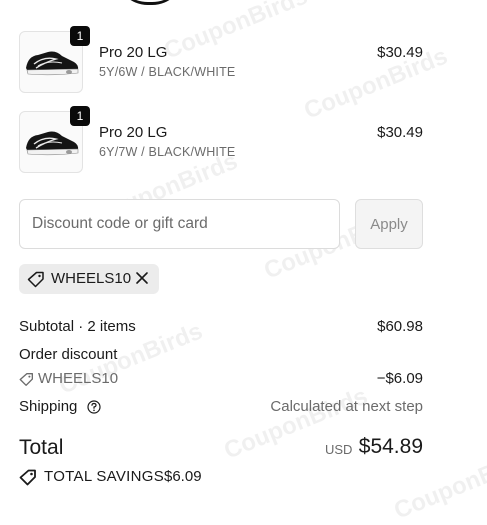  Describe the element at coordinates (41, 447) in the screenshot. I see `total-label: Total` at that location.